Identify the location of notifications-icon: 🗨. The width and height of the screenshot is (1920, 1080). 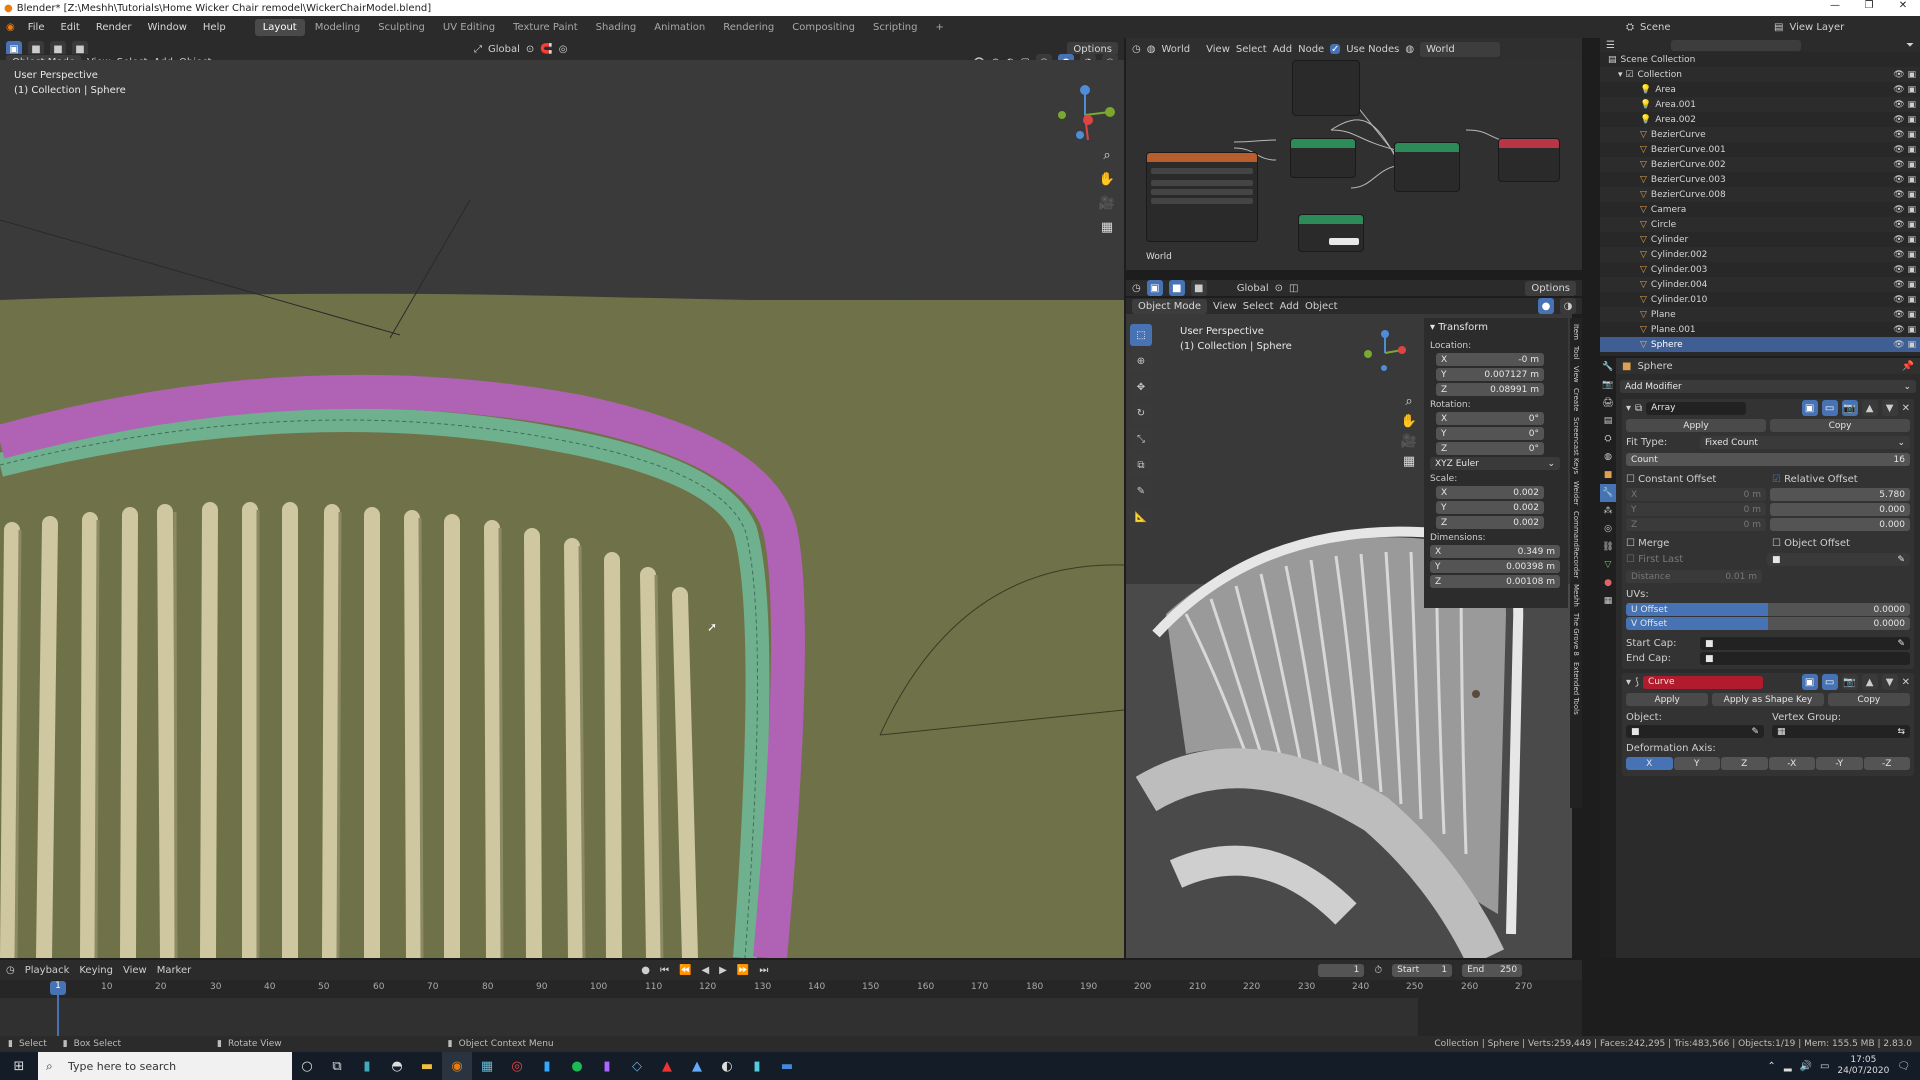
(1903, 1066).